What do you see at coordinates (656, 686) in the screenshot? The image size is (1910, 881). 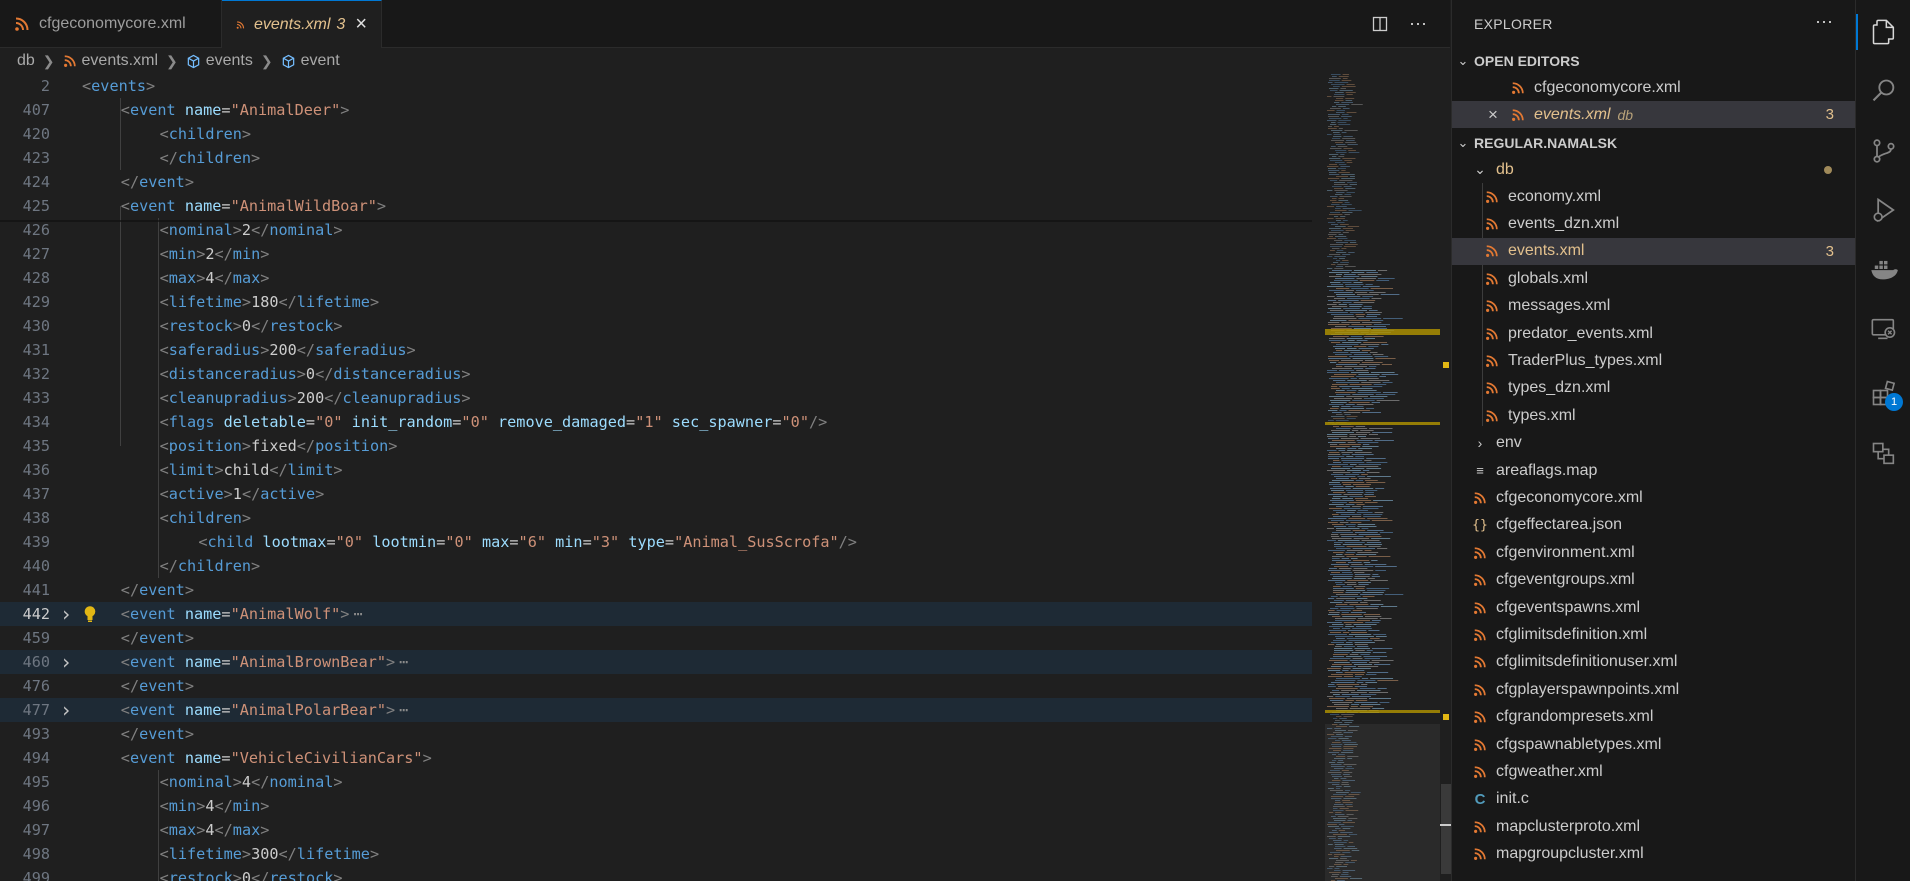 I see `code-line: 476 </event>` at bounding box center [656, 686].